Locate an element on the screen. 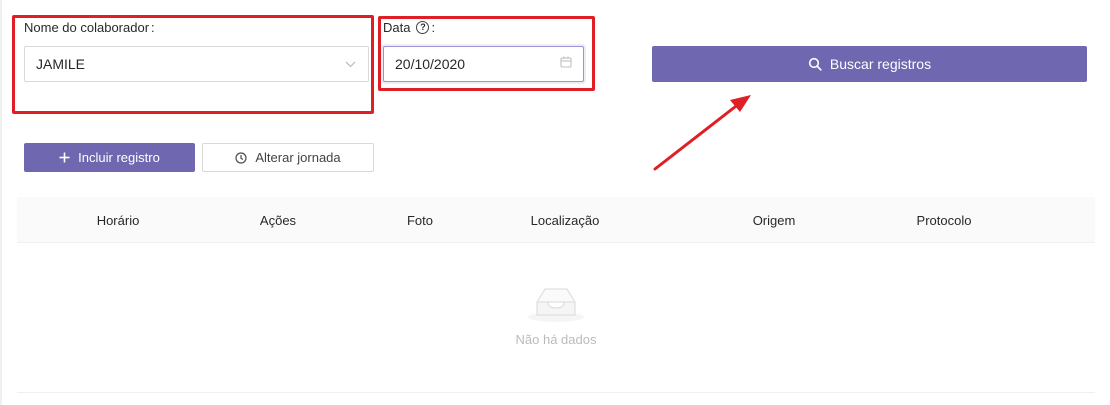 The width and height of the screenshot is (1110, 405). employee-select: JAMILE is located at coordinates (196, 64).